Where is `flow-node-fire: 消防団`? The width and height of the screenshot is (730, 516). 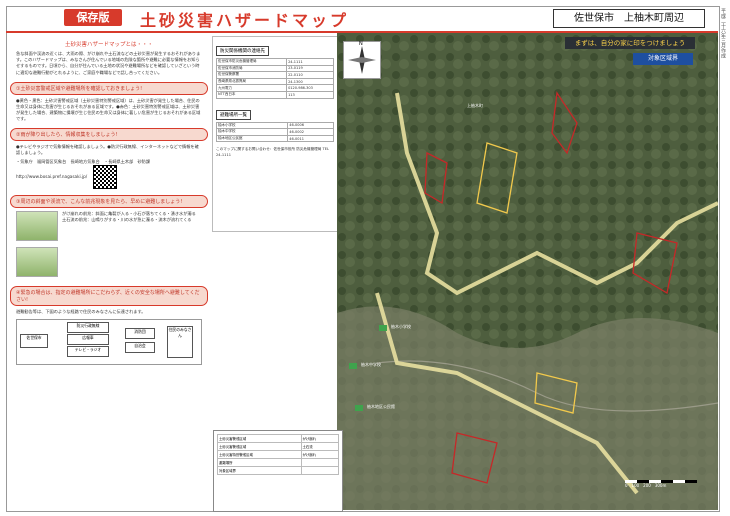 flow-node-fire: 消防団 is located at coordinates (140, 333).